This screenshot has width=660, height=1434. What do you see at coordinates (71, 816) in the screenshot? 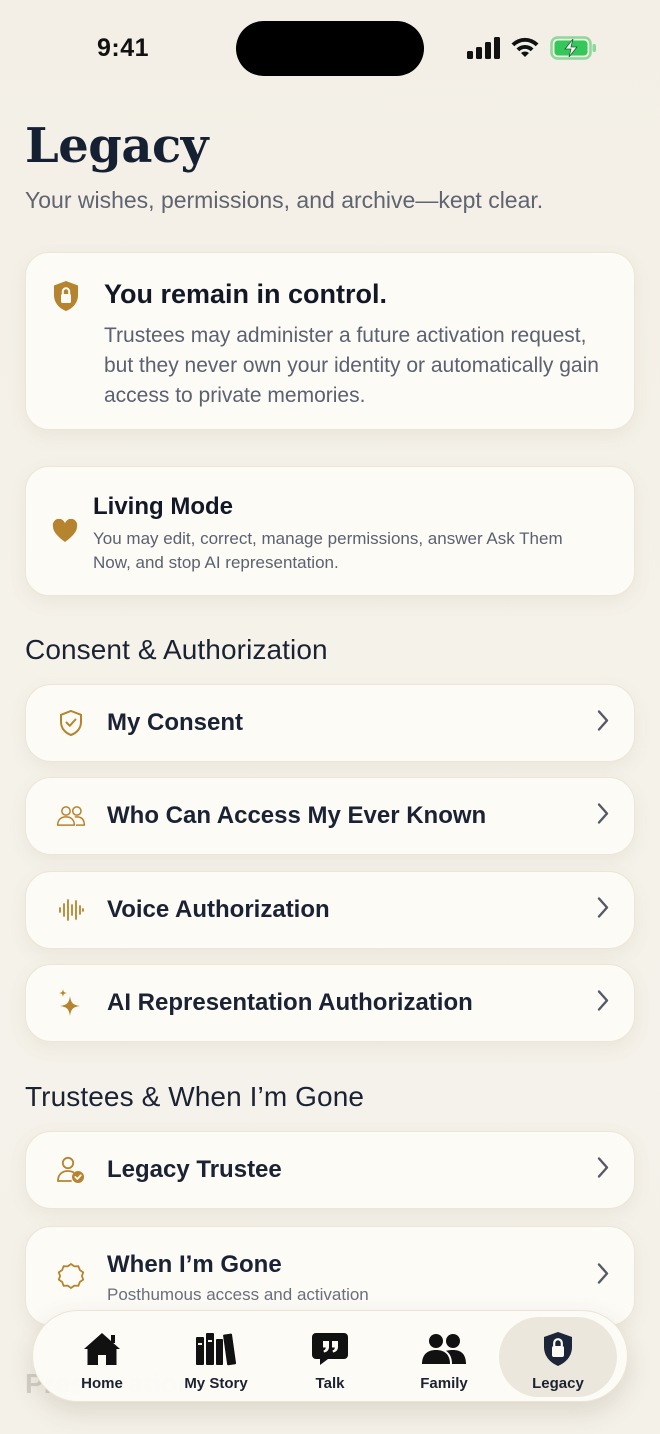
I see `people-icon` at bounding box center [71, 816].